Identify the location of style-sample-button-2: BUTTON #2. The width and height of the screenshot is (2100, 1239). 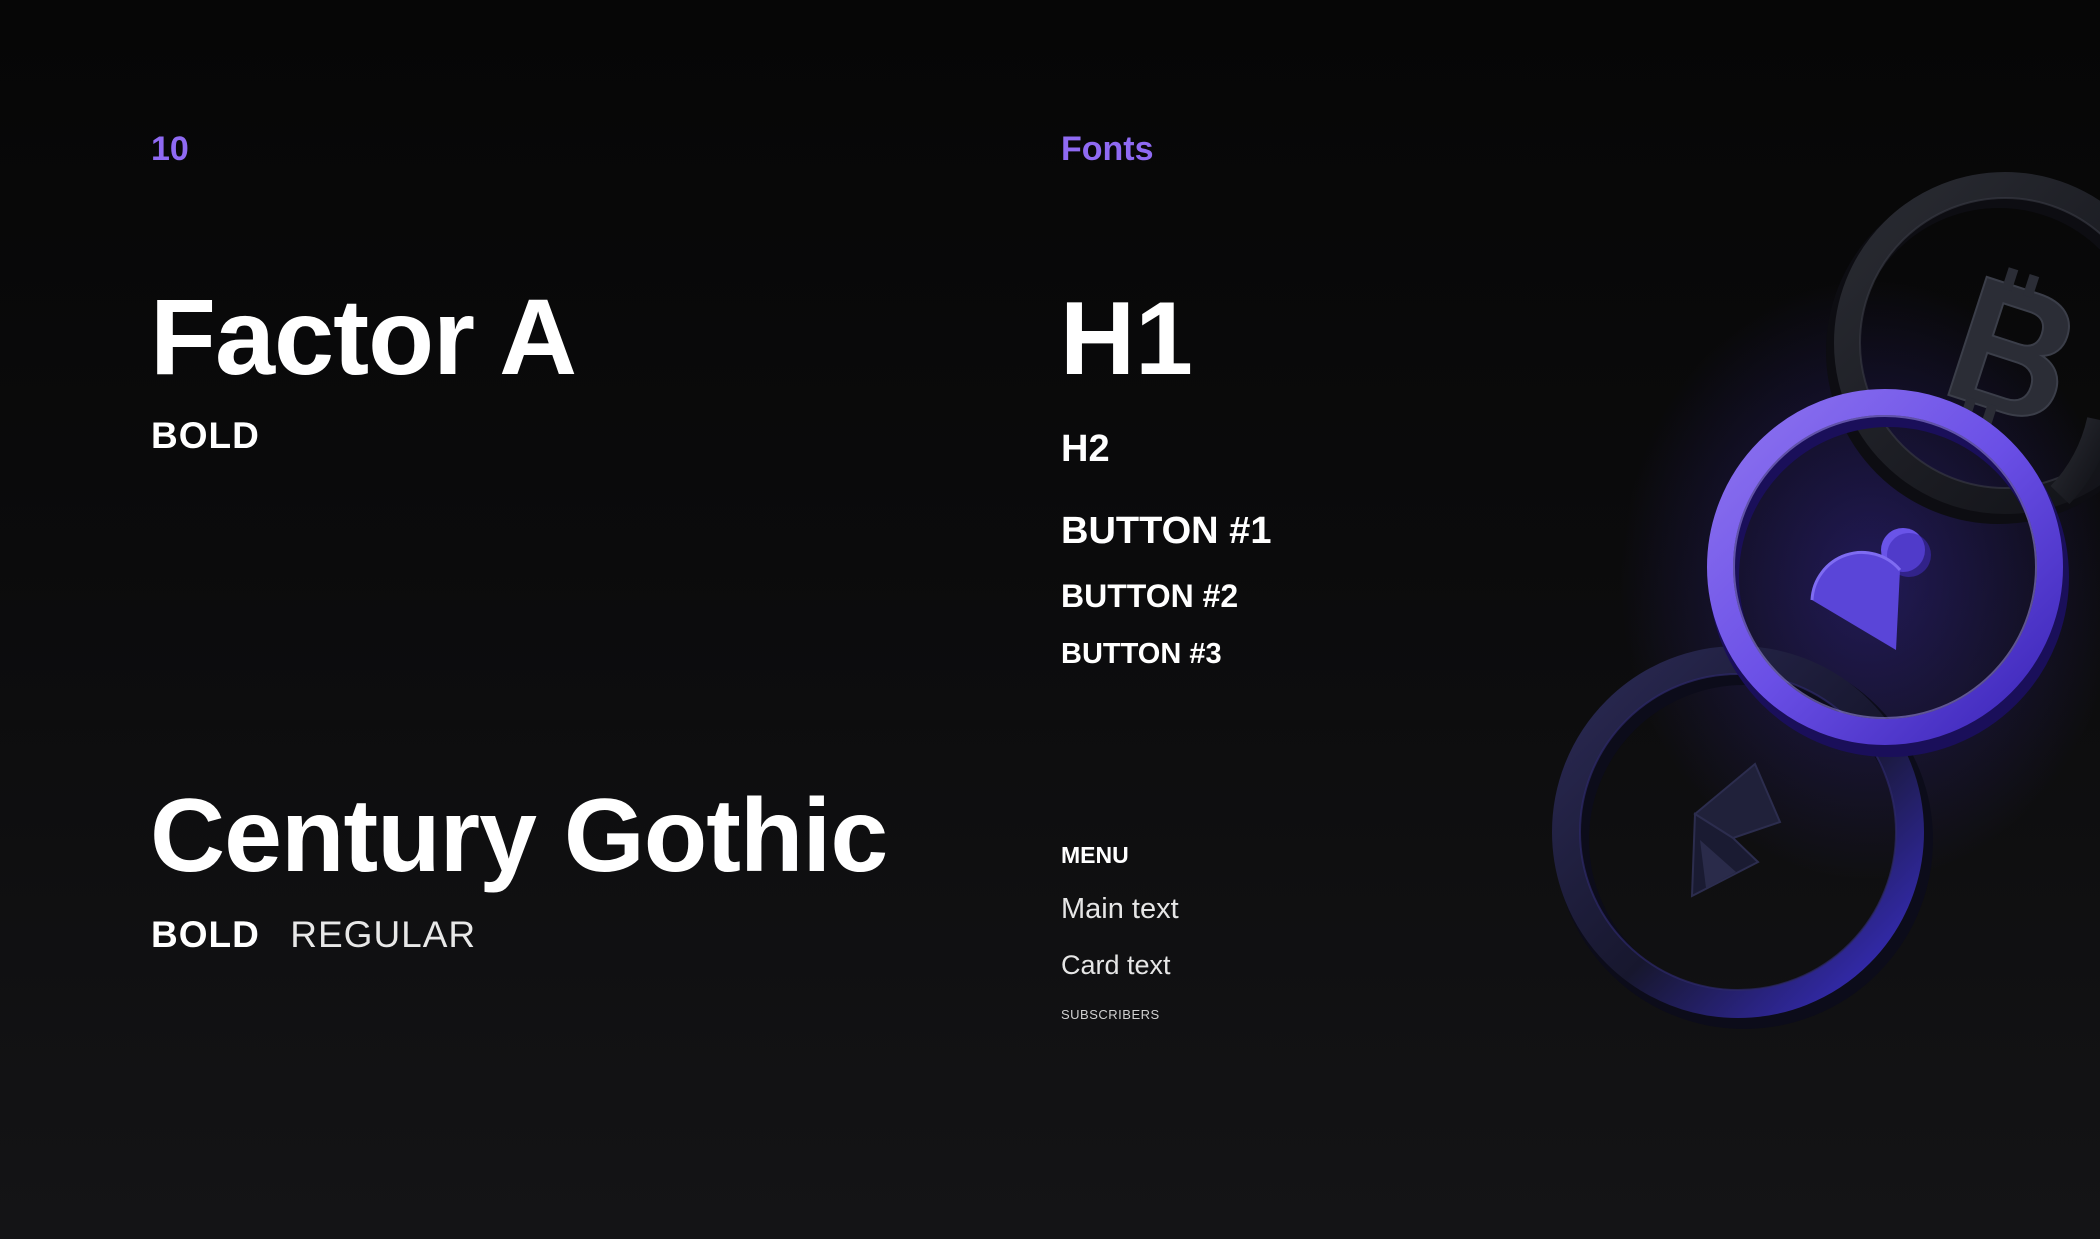
(1150, 596).